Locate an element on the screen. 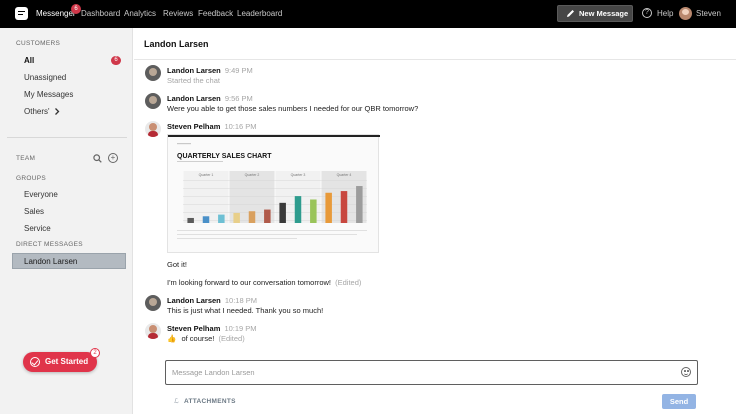 The image size is (736, 414). nav-analytics: Analytics is located at coordinates (140, 13).